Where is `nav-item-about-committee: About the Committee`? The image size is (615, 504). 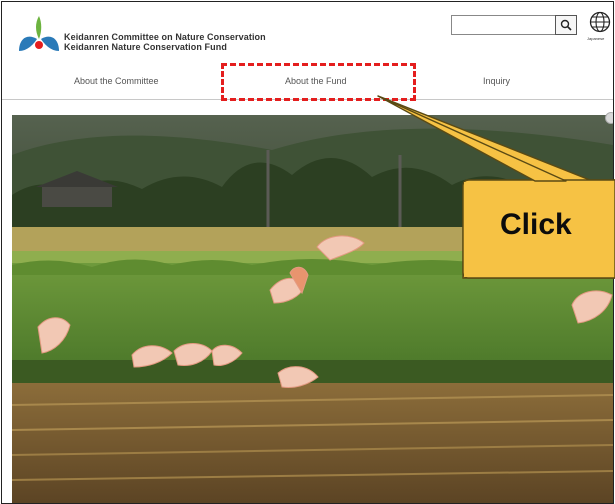
nav-item-about-committee: About the Committee is located at coordinates (116, 81).